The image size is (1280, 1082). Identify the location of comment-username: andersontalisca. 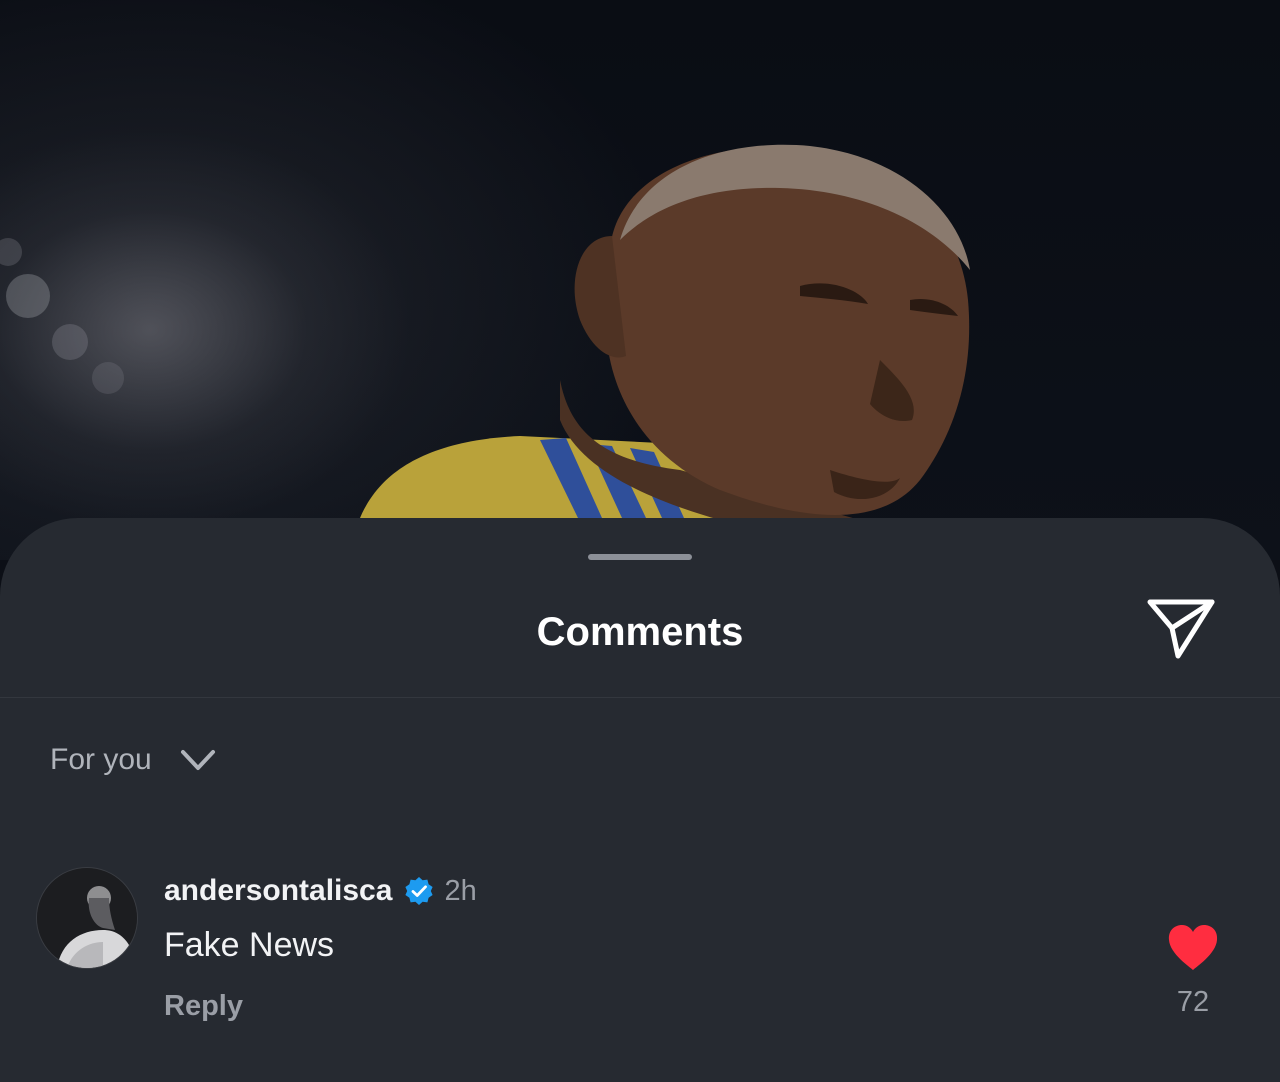
(278, 891).